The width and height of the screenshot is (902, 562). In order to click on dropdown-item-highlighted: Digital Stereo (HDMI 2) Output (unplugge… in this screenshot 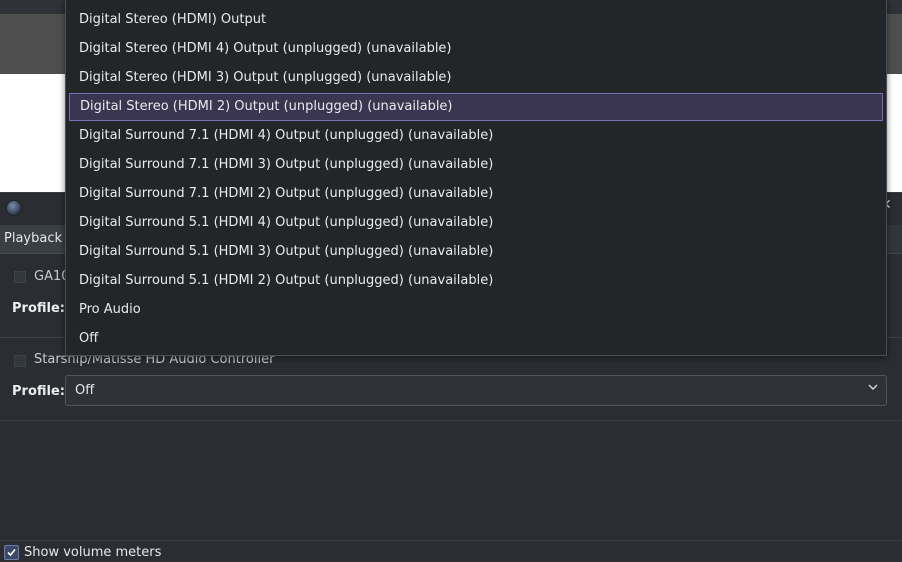, I will do `click(476, 107)`.